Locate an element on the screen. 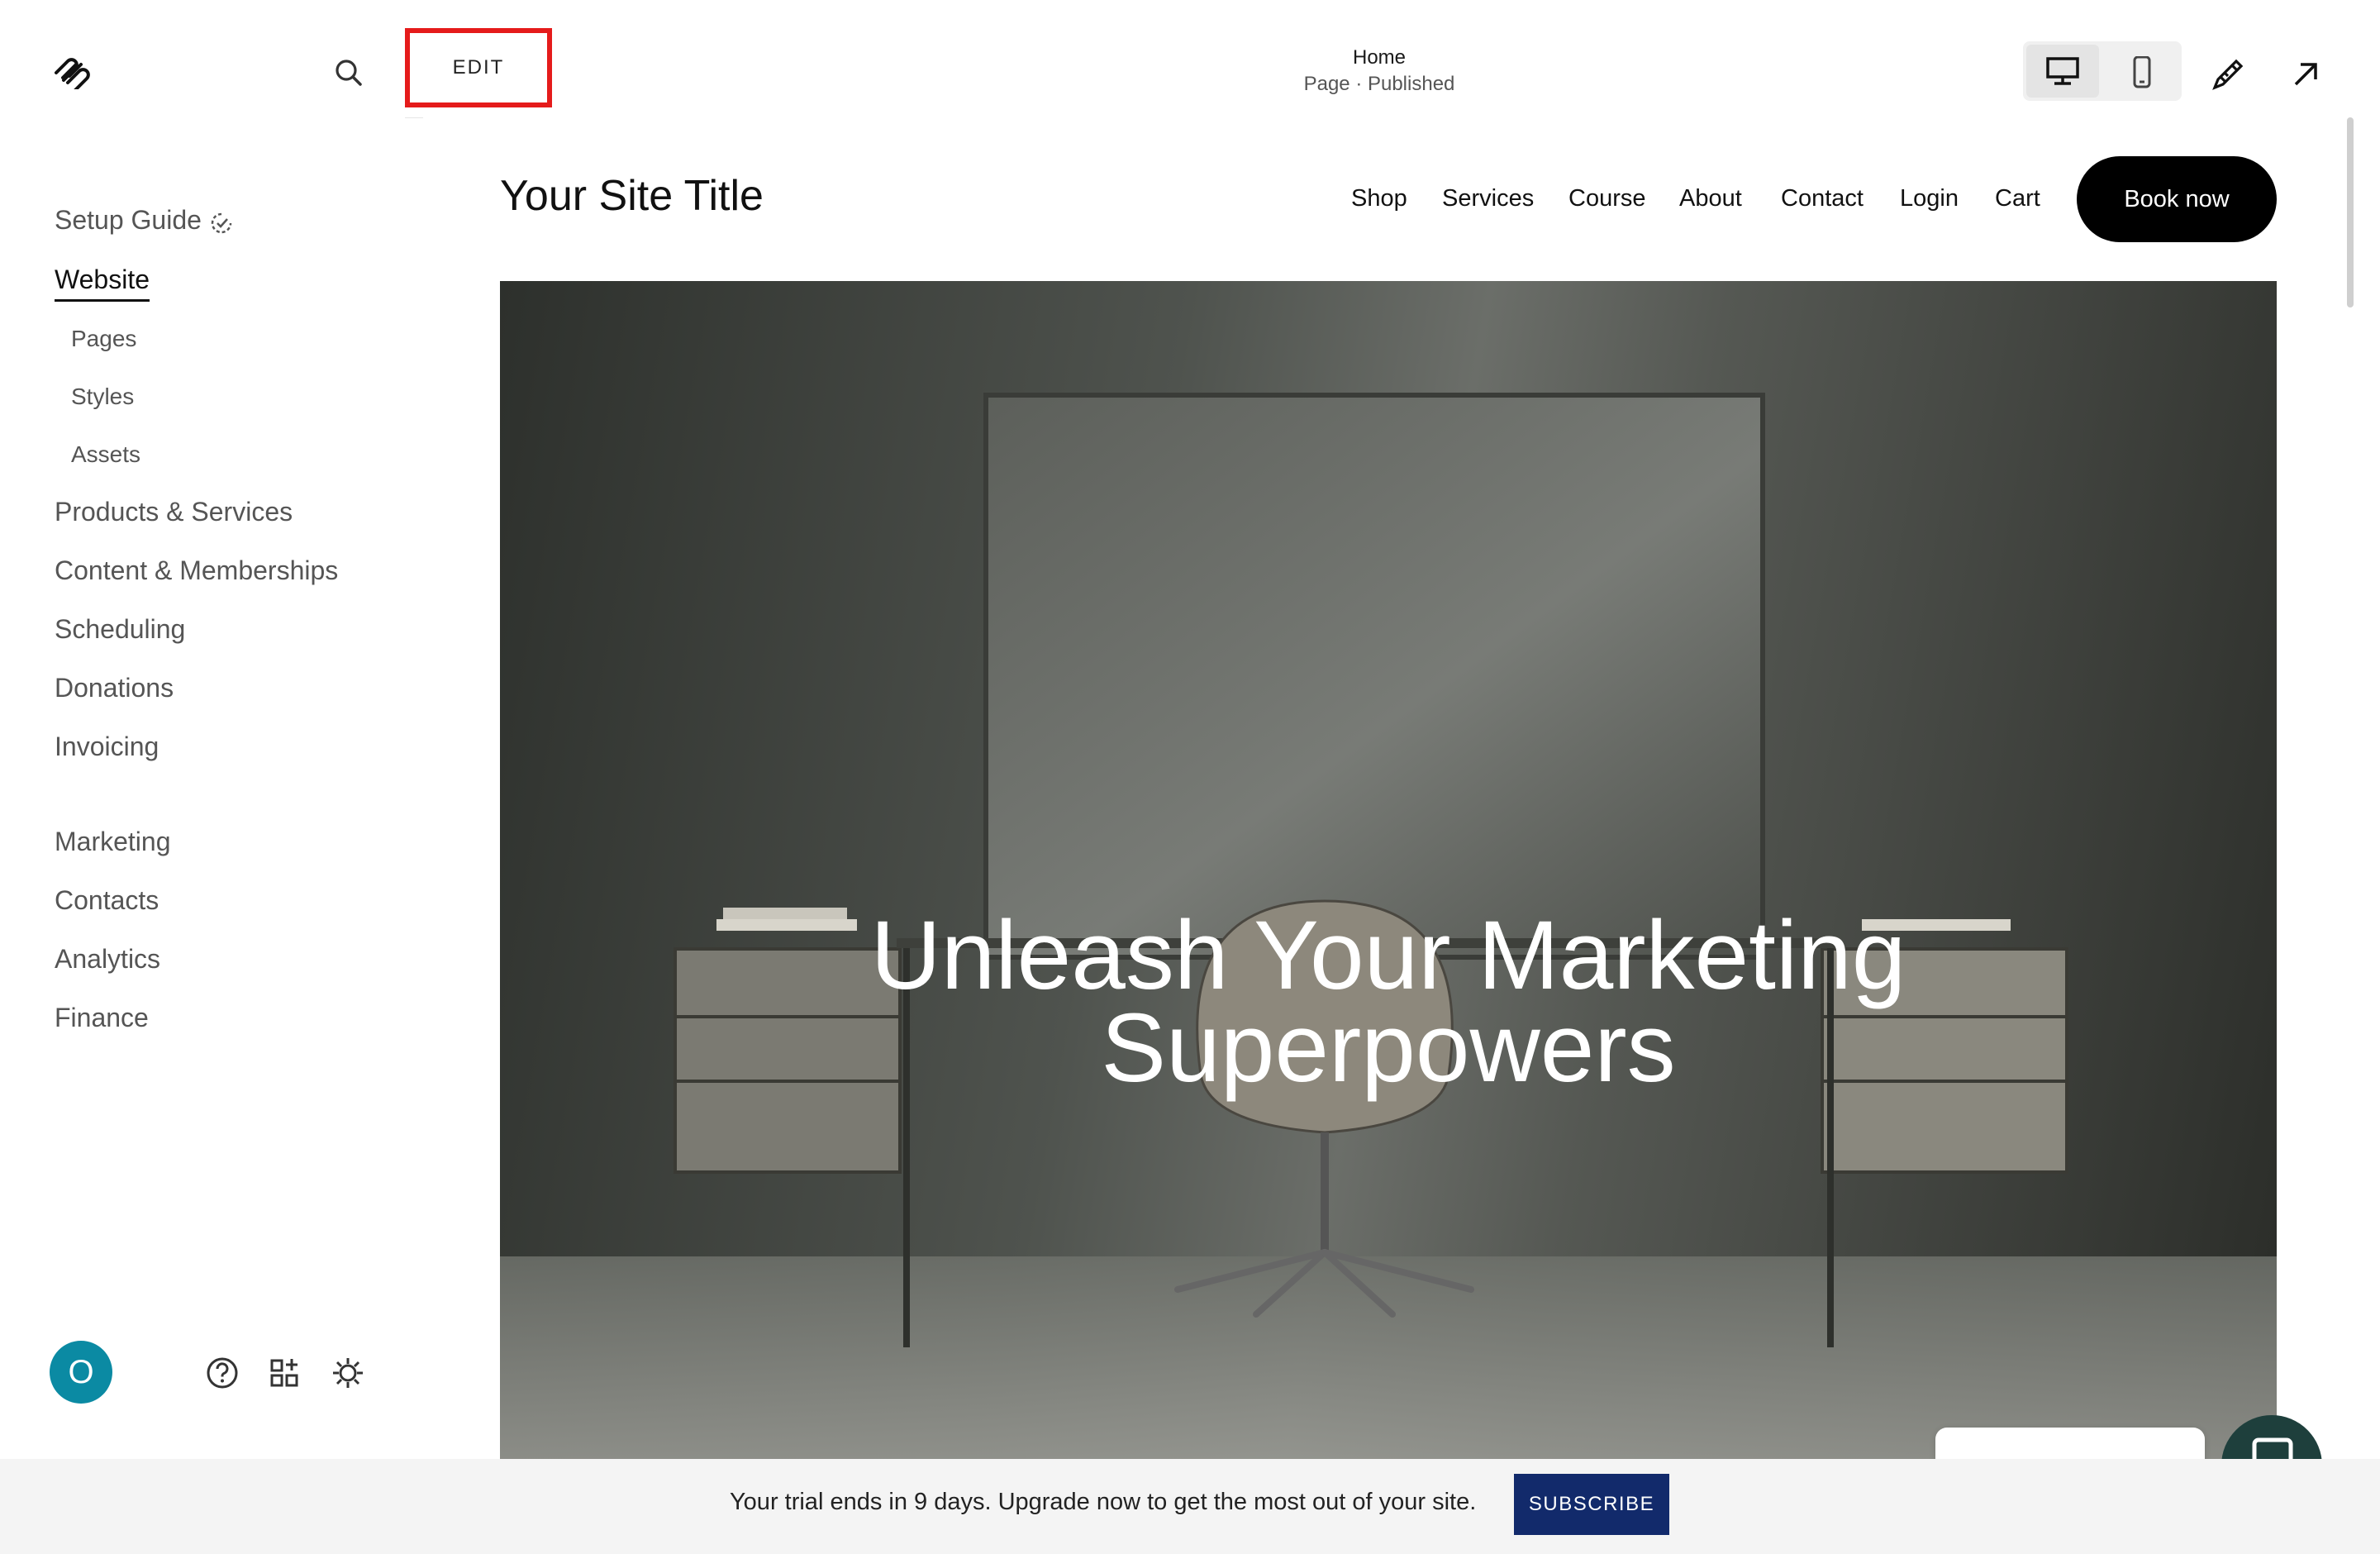 The height and width of the screenshot is (1554, 2380). hero-headline: Unleash Your Marketing Superpowers is located at coordinates (1388, 1002).